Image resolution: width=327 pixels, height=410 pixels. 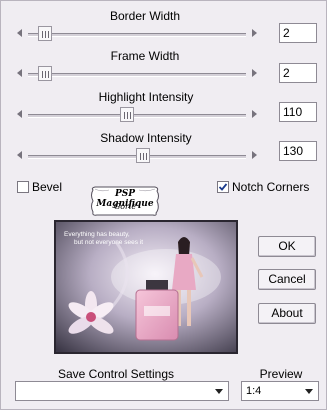 I want to click on frame-width-input: 2, so click(x=298, y=73).